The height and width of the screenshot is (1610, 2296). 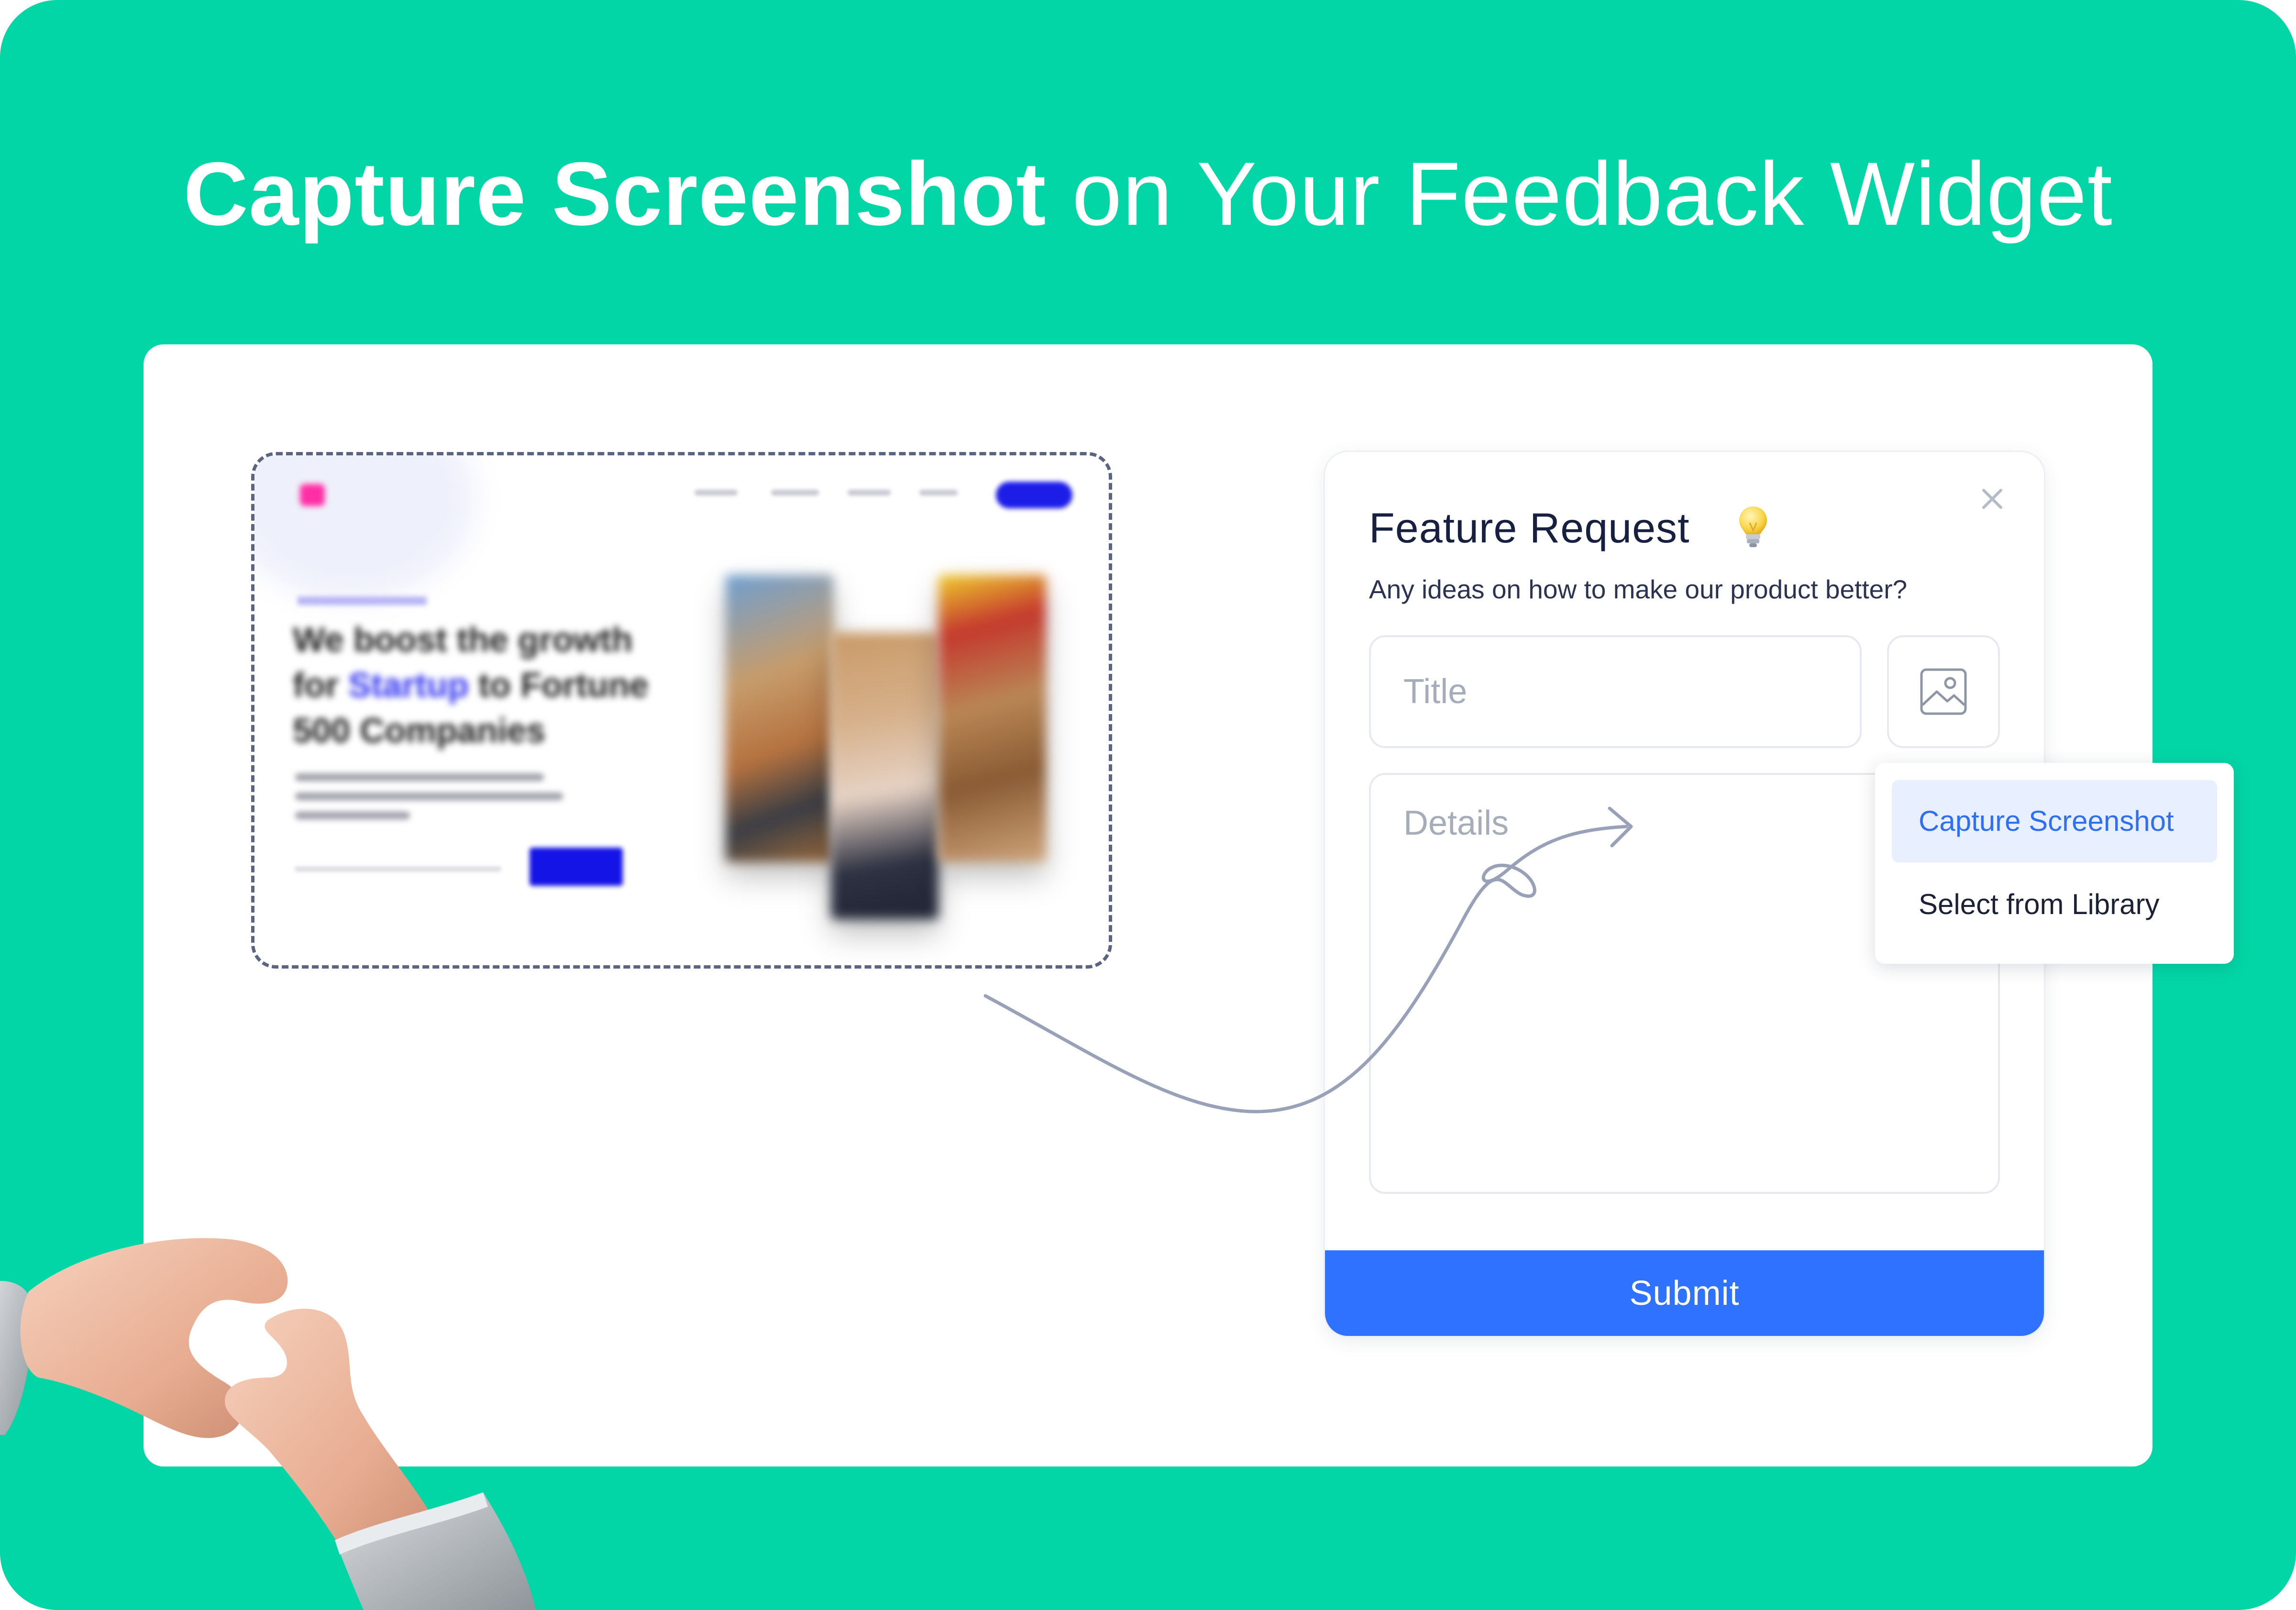 I want to click on preview-hero-line: 500 Companies, so click(x=419, y=731).